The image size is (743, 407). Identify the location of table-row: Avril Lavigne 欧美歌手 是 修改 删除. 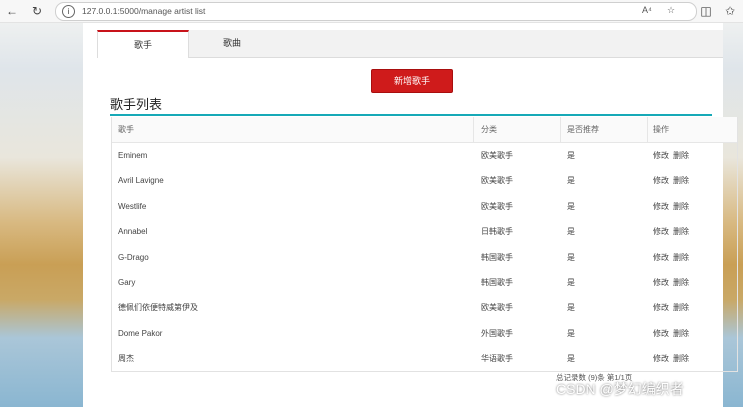
(424, 180).